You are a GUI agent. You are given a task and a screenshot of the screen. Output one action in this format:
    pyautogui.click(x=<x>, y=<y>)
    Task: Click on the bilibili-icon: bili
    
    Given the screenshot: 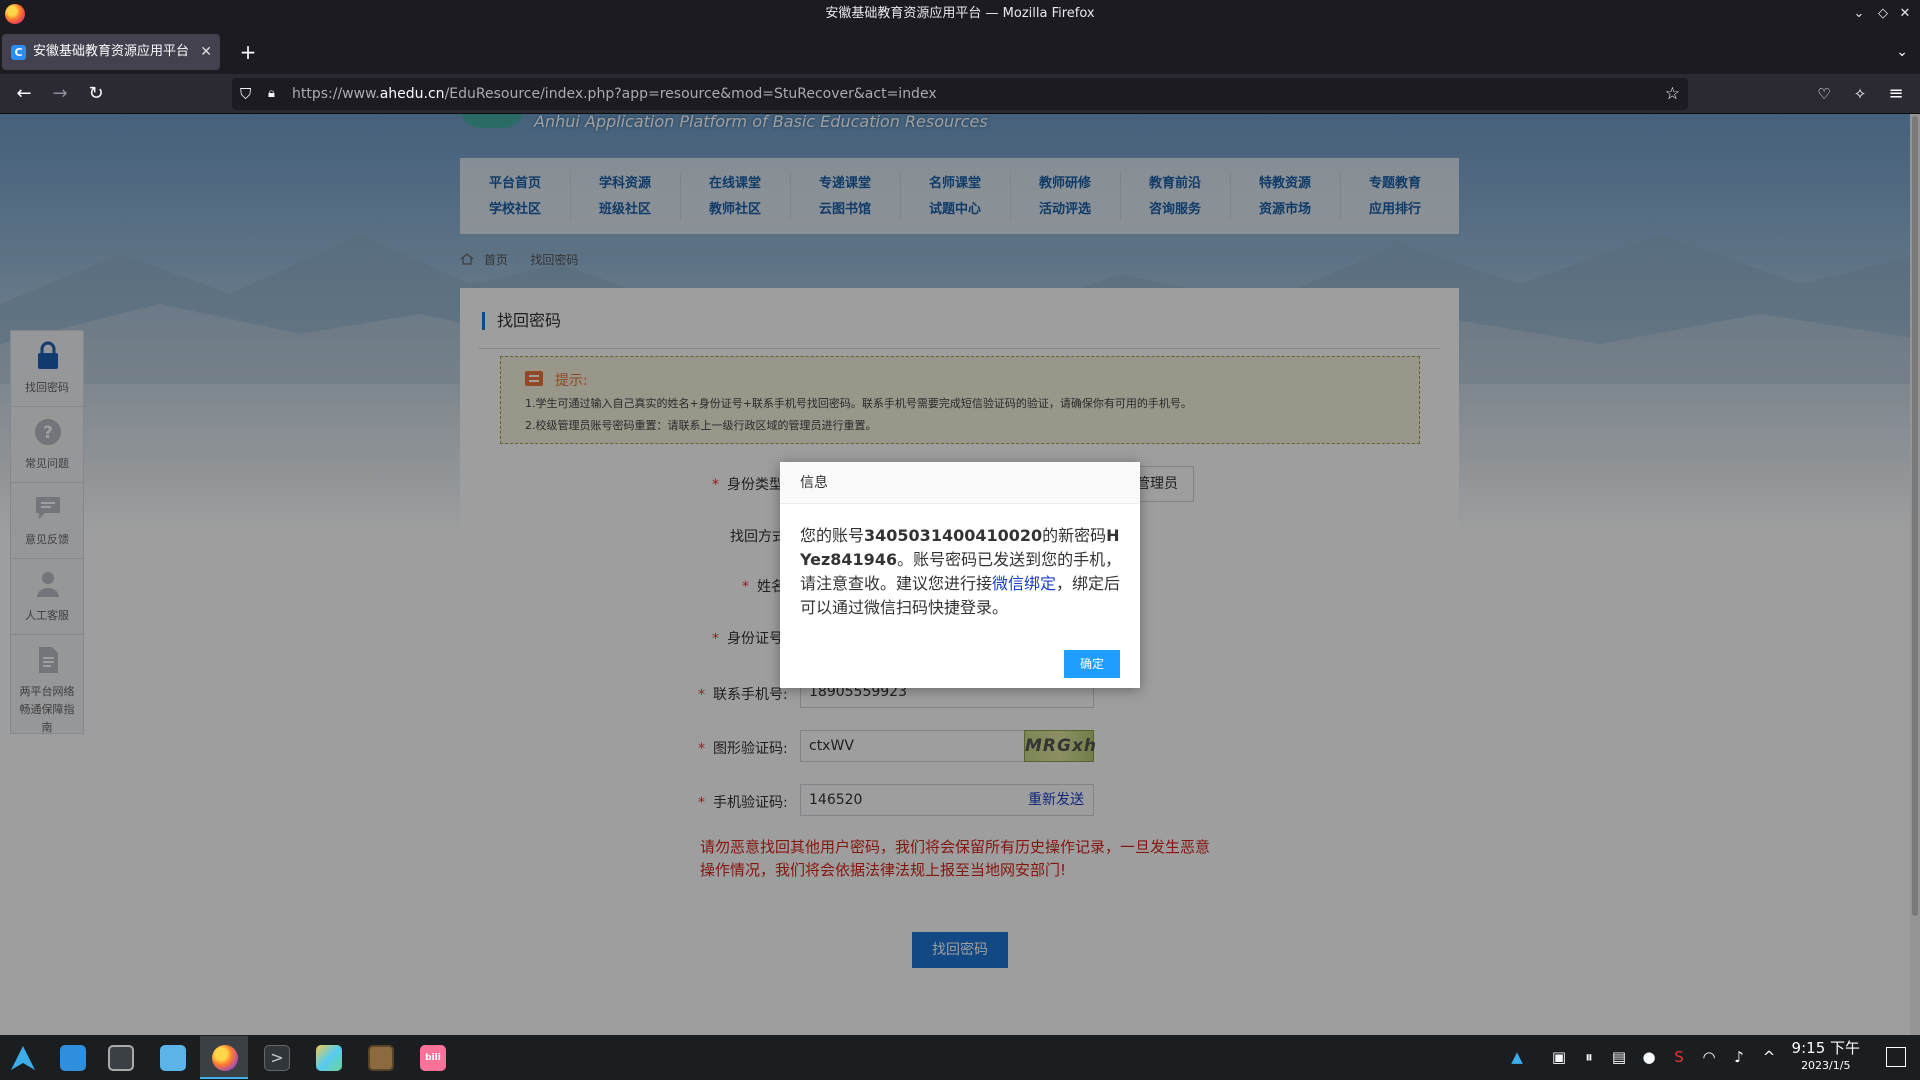 What is the action you would take?
    pyautogui.click(x=433, y=1058)
    